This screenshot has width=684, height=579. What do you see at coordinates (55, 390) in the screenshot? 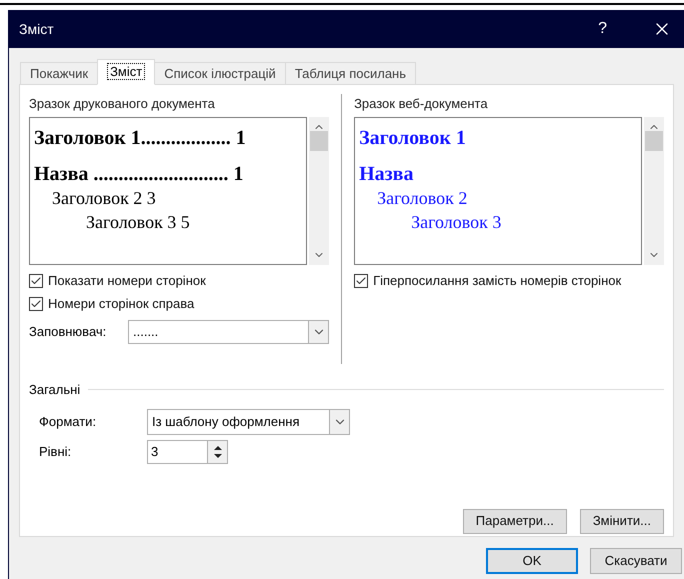
I see `group-title: Загальні` at bounding box center [55, 390].